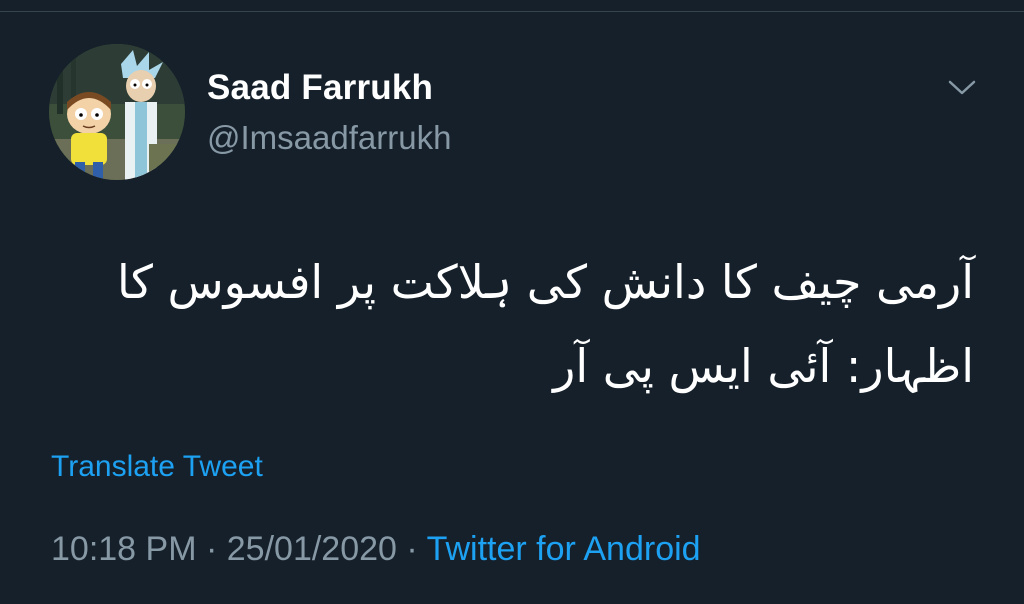 The image size is (1024, 604). Describe the element at coordinates (512, 6) in the screenshot. I see `top-divider` at that location.